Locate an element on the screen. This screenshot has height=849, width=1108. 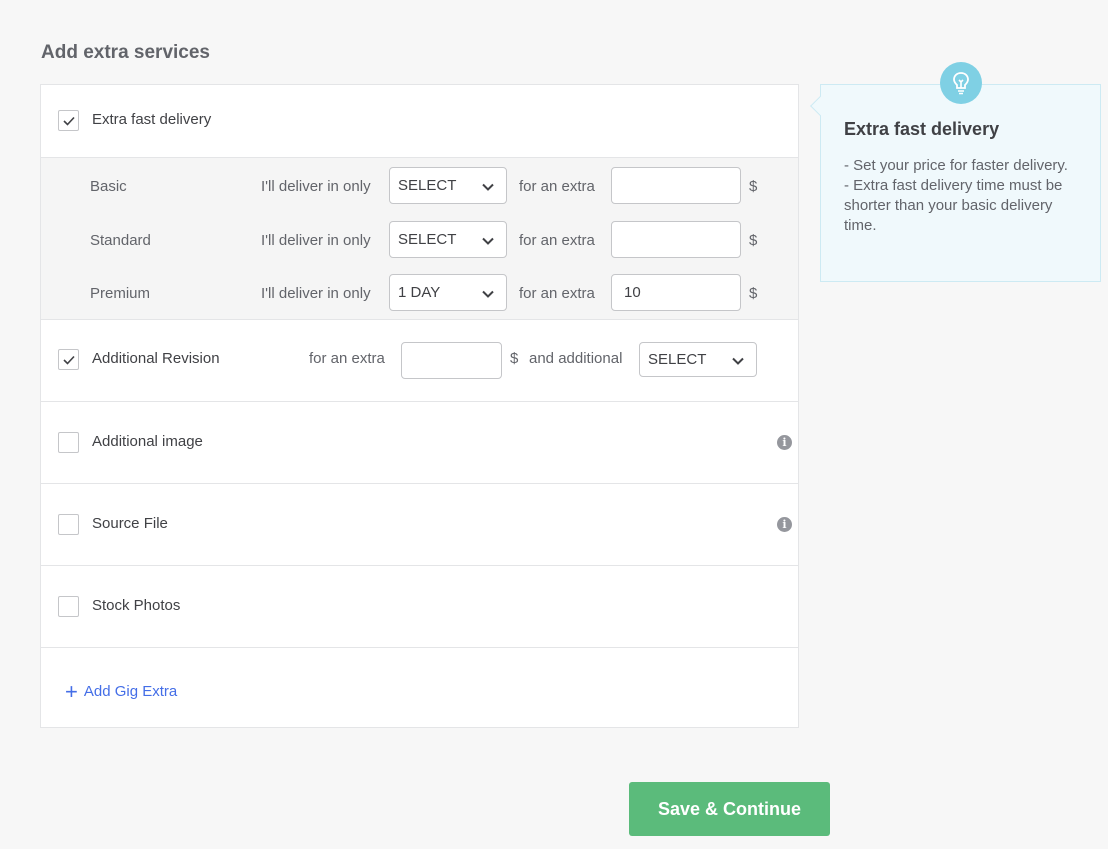
section-title: Add extra services is located at coordinates (125, 52).